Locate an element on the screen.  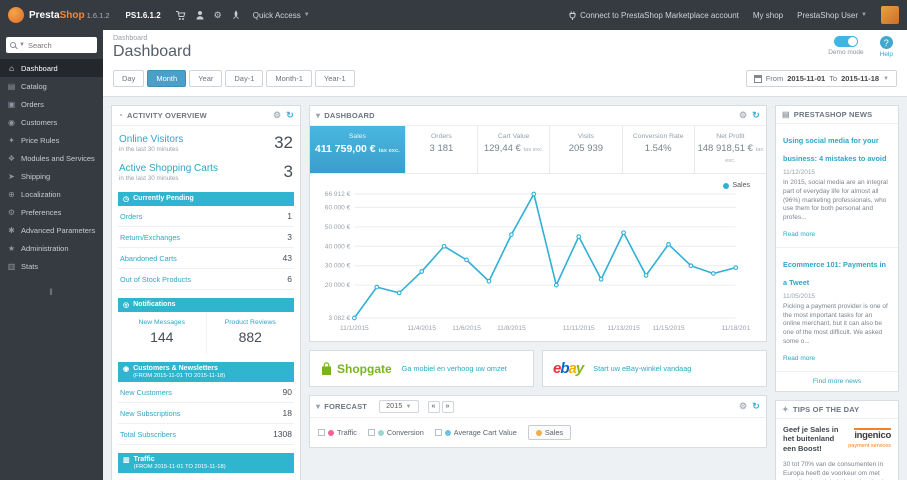
customers-row-new-customers: New Customers 90 is located at coordinates (206, 392).